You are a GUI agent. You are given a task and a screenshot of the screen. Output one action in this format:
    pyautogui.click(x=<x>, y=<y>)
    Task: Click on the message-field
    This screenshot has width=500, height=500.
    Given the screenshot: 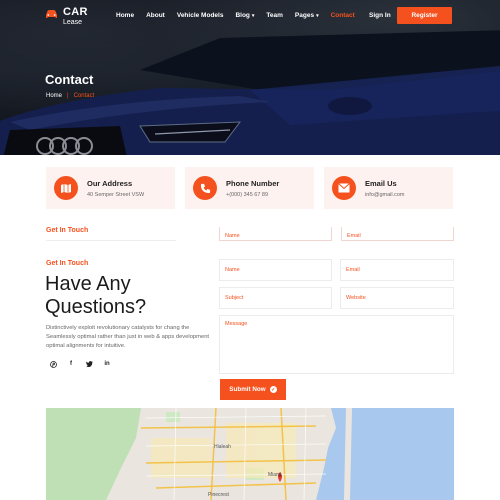 What is the action you would take?
    pyautogui.click(x=336, y=344)
    